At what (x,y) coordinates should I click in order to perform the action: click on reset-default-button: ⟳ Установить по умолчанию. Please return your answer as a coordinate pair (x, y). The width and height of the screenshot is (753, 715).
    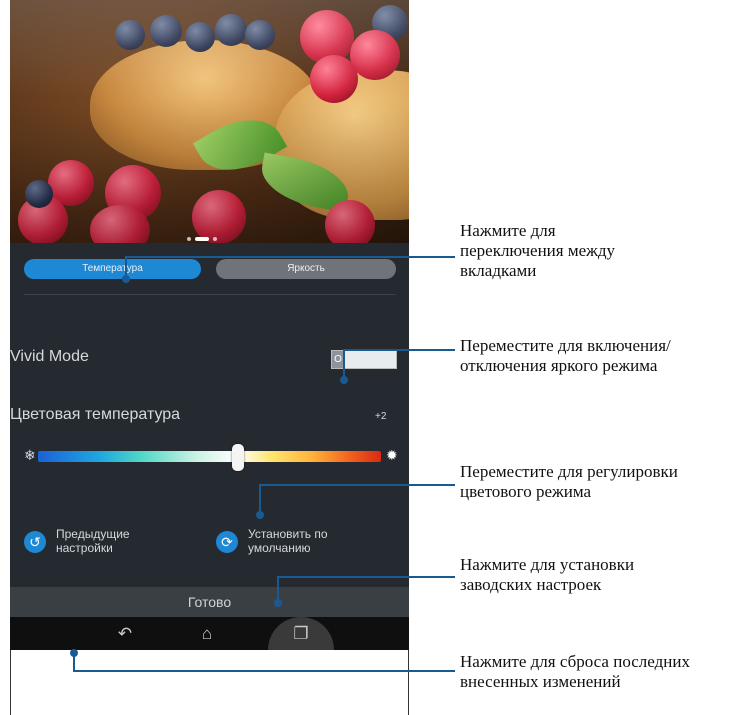
    Looking at the image, I should click on (272, 541).